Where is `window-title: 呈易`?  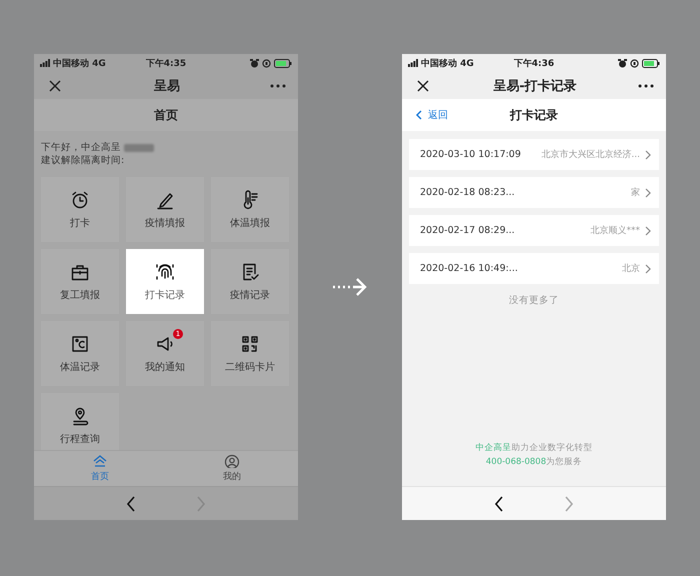 window-title: 呈易 is located at coordinates (167, 86).